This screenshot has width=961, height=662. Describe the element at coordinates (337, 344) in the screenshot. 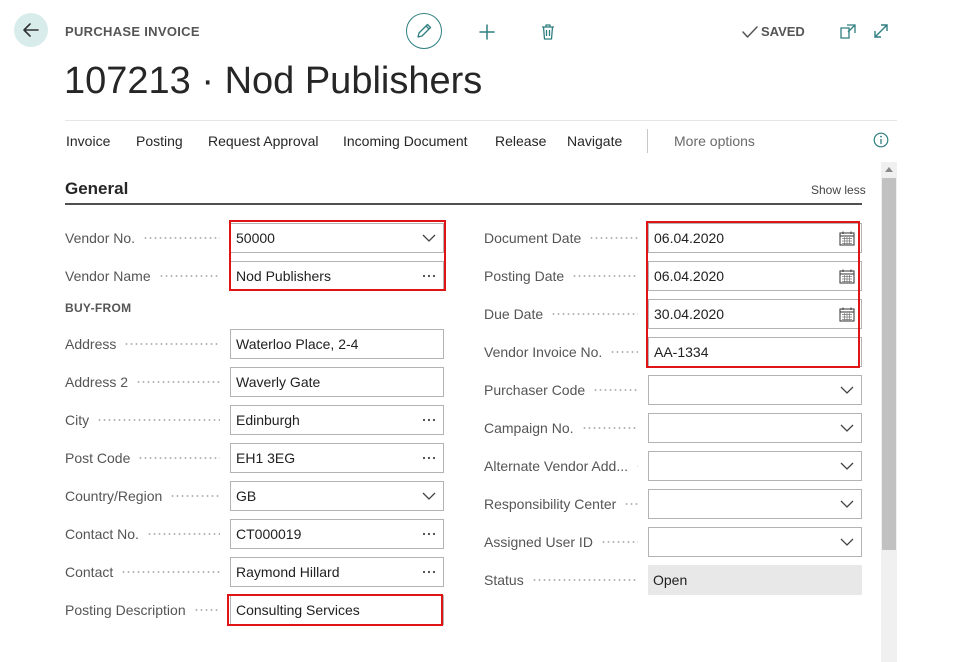

I see `address-field: Waterloo Place, 2-4` at that location.